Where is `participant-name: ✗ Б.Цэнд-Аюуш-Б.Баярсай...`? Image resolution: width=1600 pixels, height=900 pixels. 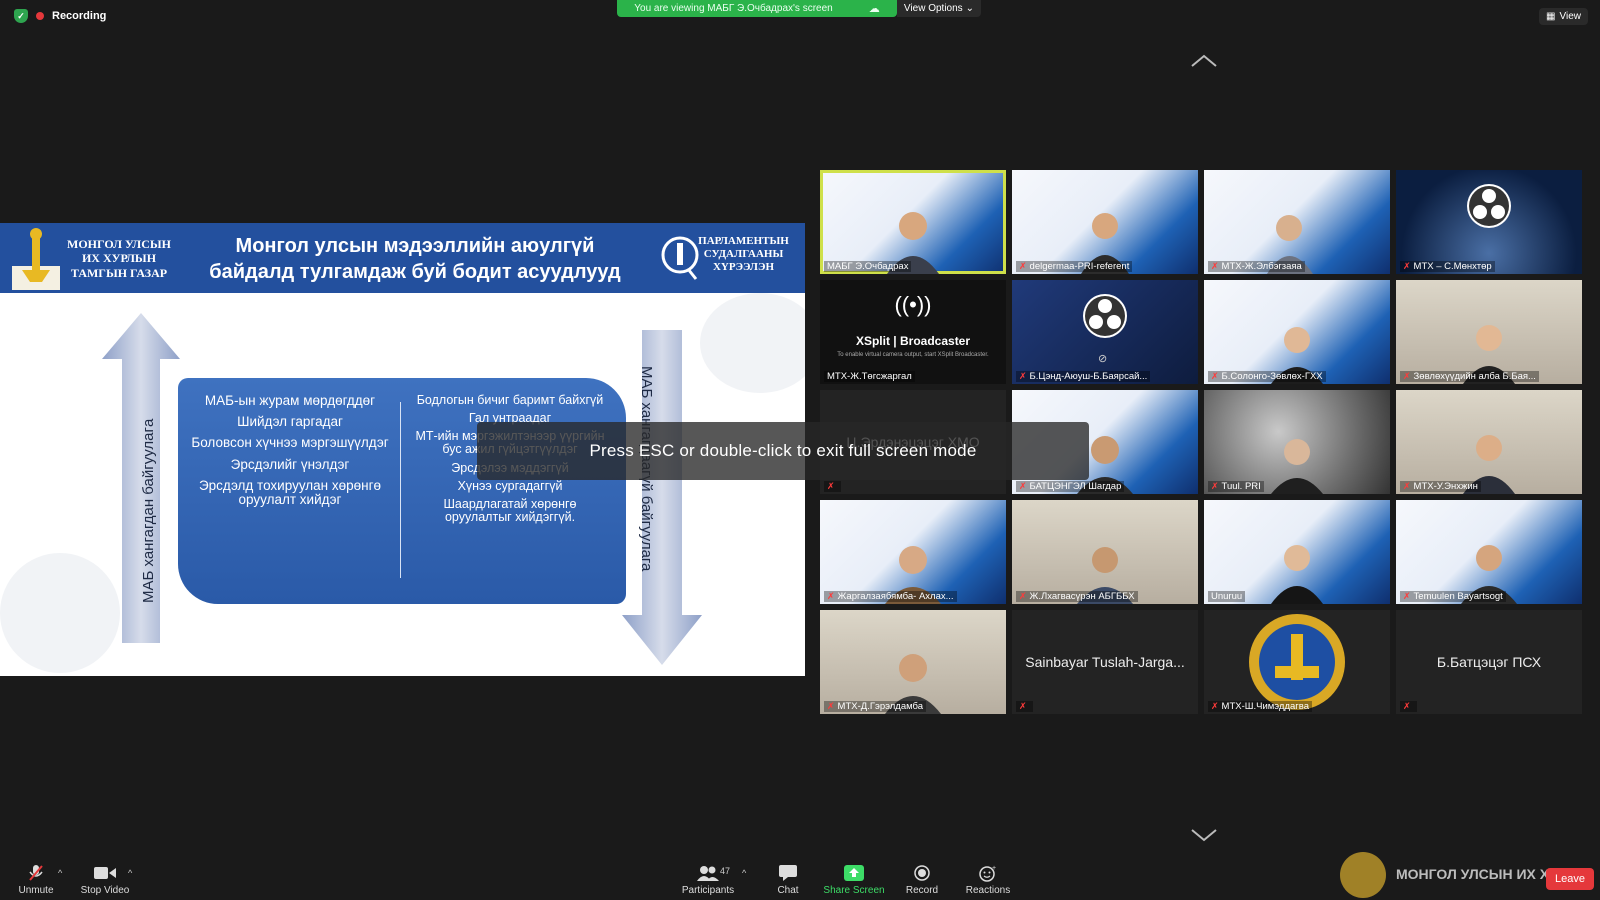
participant-name: ✗ Б.Цэнд-Аюуш-Б.Баярсай... is located at coordinates (1083, 376).